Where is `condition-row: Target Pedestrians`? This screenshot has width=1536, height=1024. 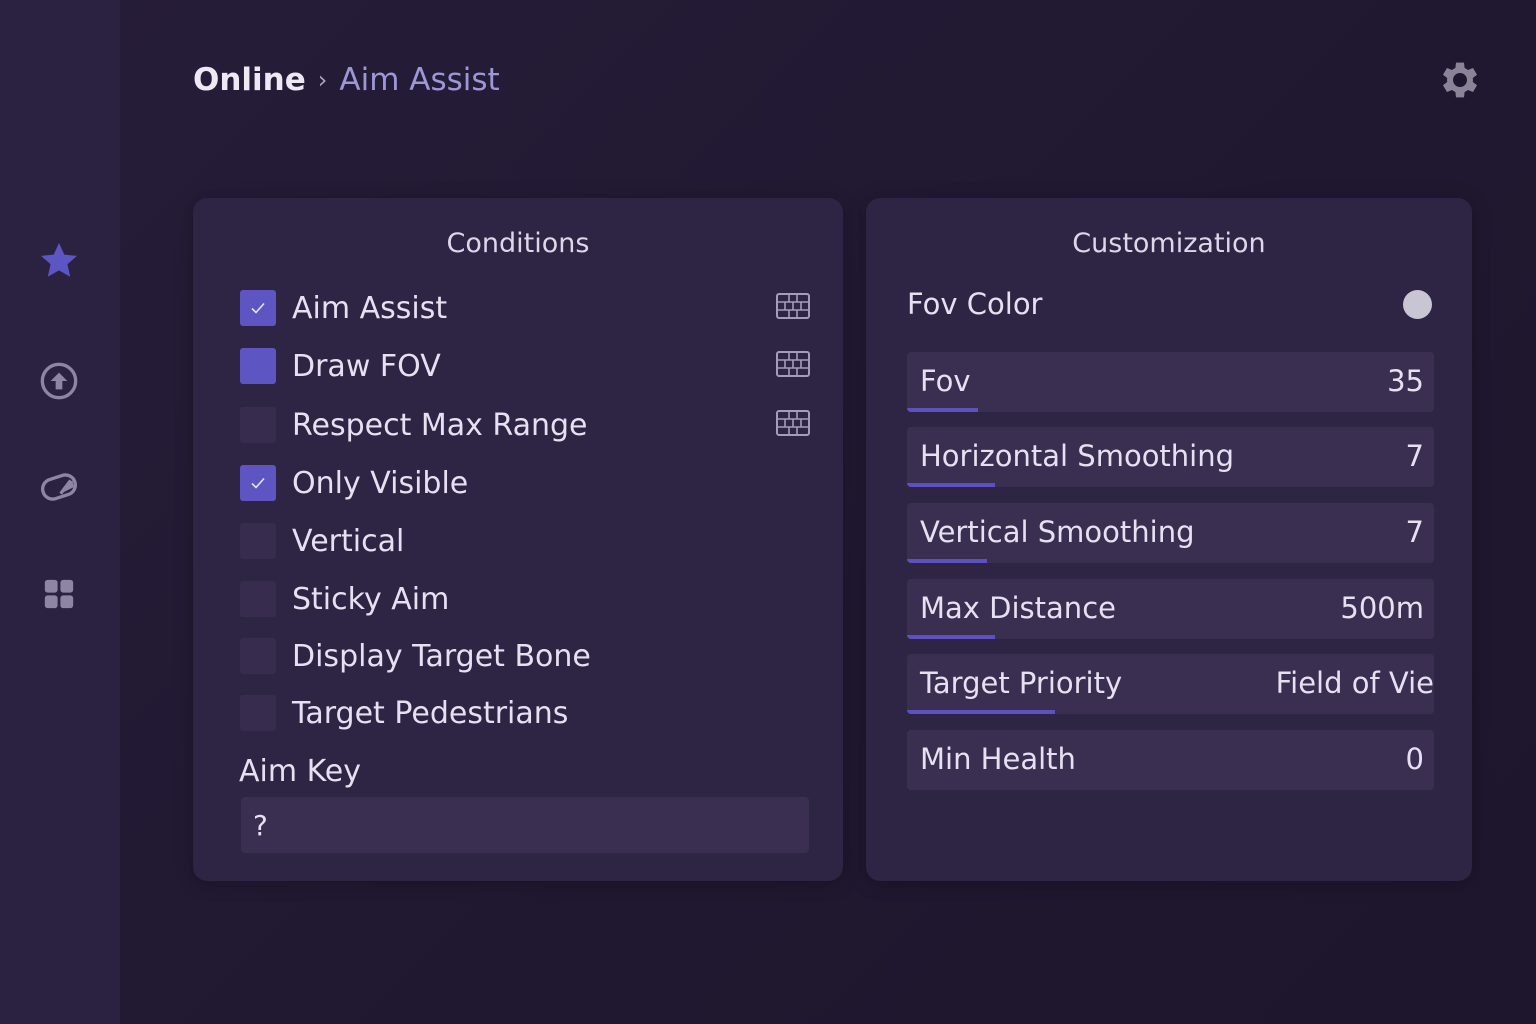
condition-row: Target Pedestrians is located at coordinates (525, 713).